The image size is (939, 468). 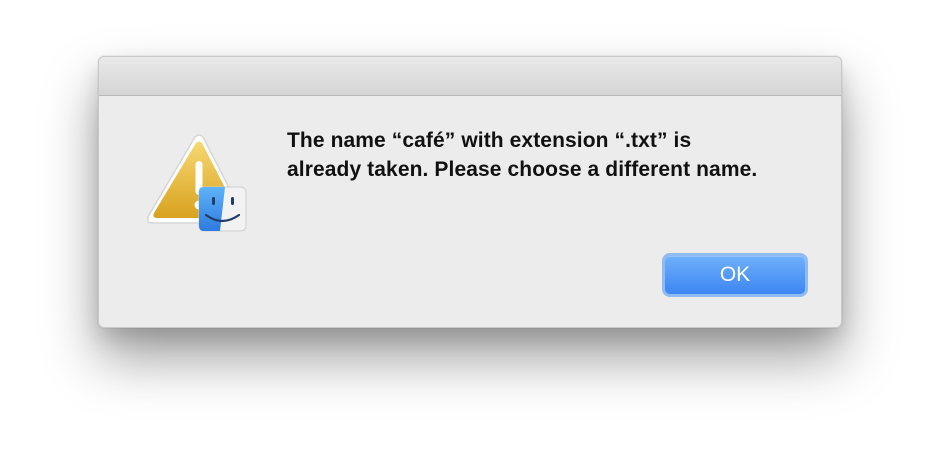 I want to click on finder-icon, so click(x=222, y=209).